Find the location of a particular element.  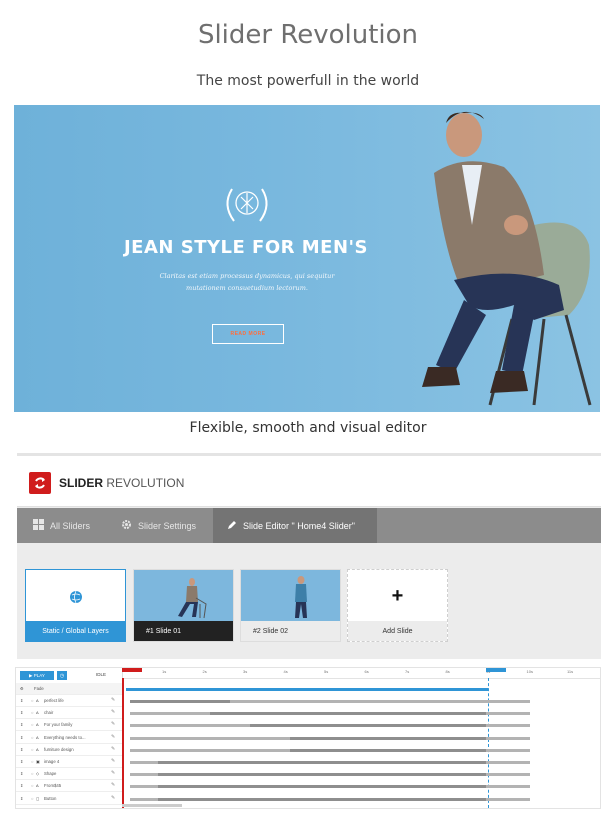

timeline-layer-row: ⇕ ◌ Aperfect life ✎ is located at coordinates (69, 701).